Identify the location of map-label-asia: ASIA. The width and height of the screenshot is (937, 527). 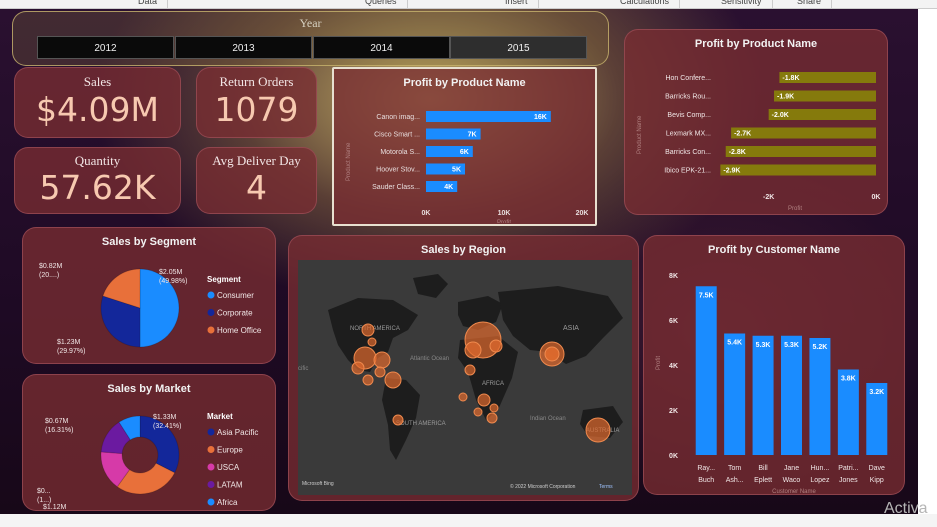
(571, 328).